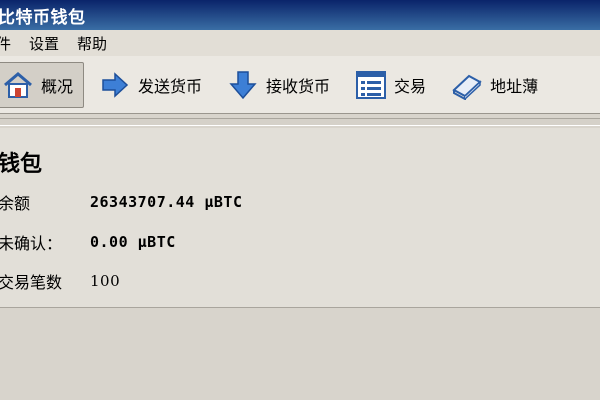 The image size is (600, 400). Describe the element at coordinates (31, 282) in the screenshot. I see `tx-count-label: 交易笔数` at that location.